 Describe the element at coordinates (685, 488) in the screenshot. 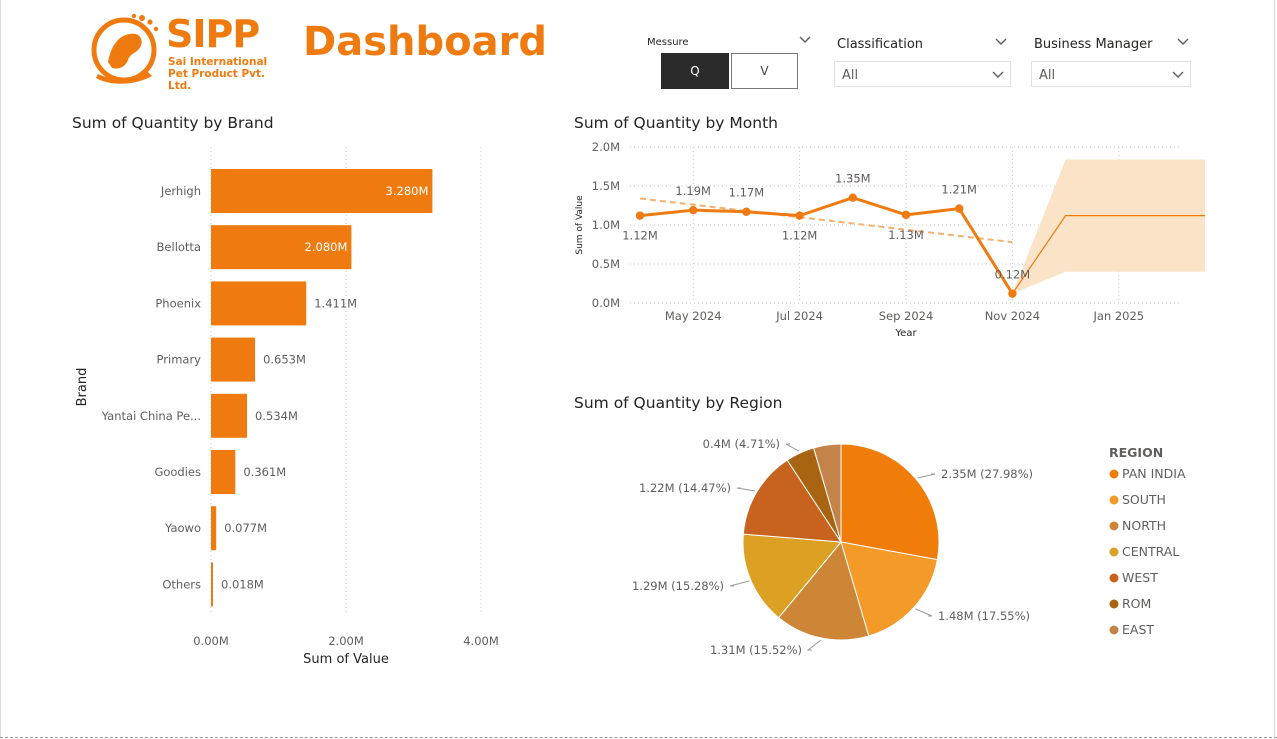

I see `slice-data-label: 1.22M (14.47%)` at that location.